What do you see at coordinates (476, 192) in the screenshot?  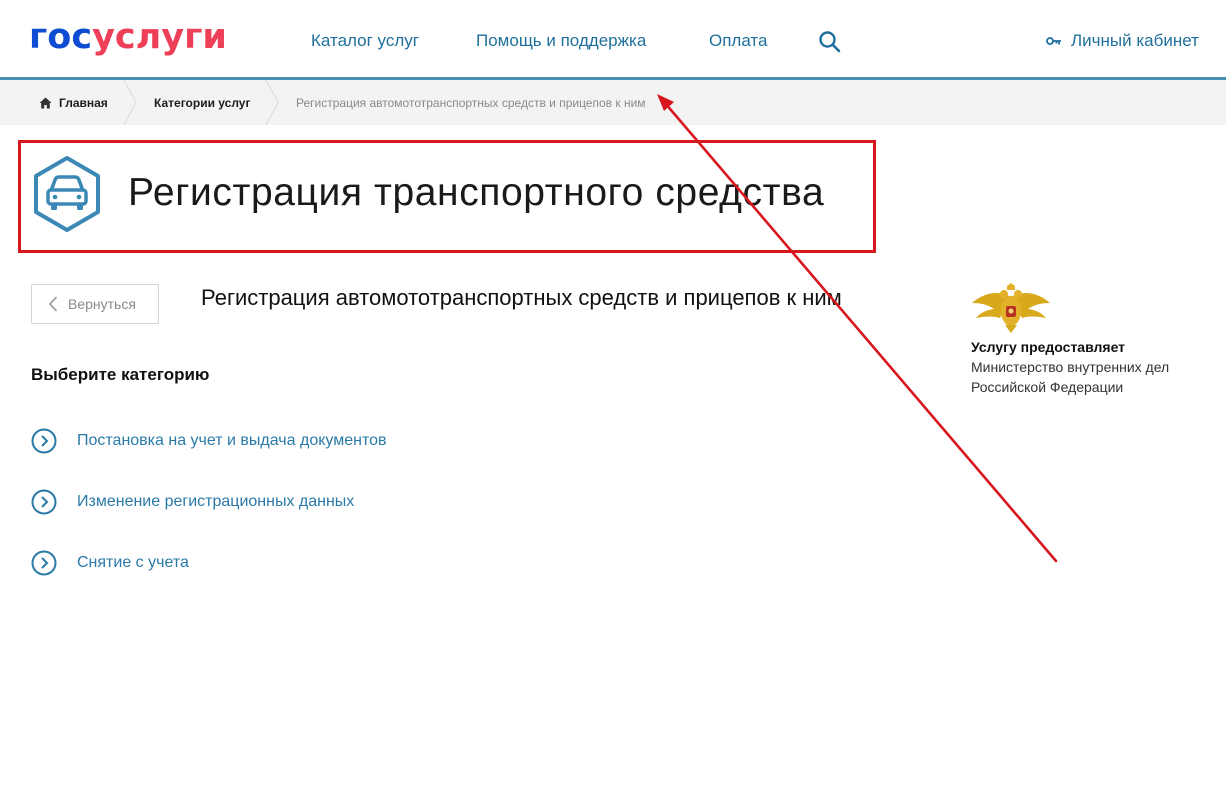 I see `page-title: Регистрация транспортного средства` at bounding box center [476, 192].